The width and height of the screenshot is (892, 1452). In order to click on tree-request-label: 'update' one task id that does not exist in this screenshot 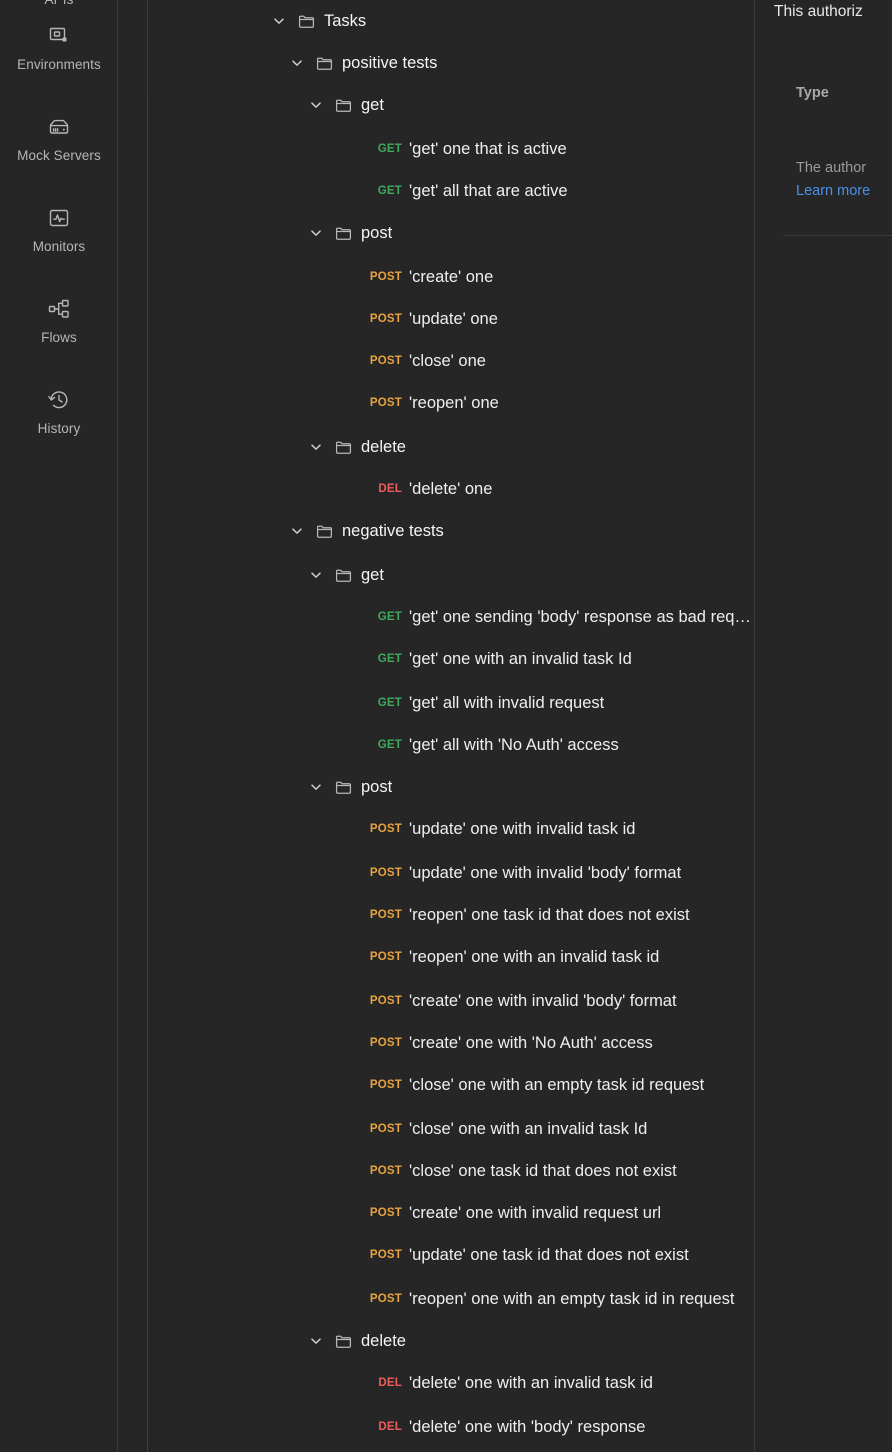, I will do `click(549, 1255)`.